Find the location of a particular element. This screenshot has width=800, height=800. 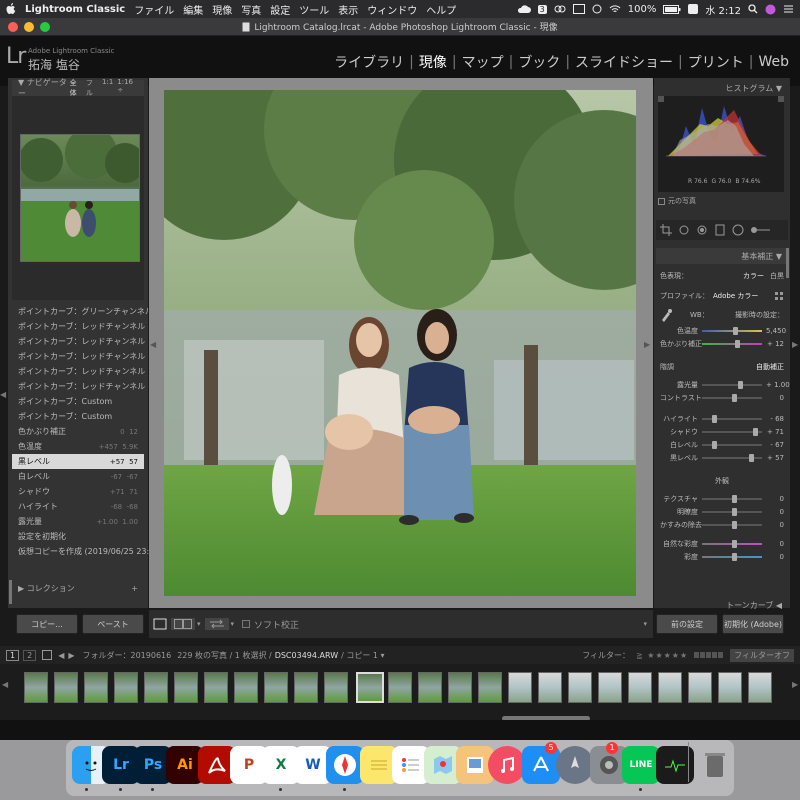

module-library: ライブラリ is located at coordinates (369, 62).